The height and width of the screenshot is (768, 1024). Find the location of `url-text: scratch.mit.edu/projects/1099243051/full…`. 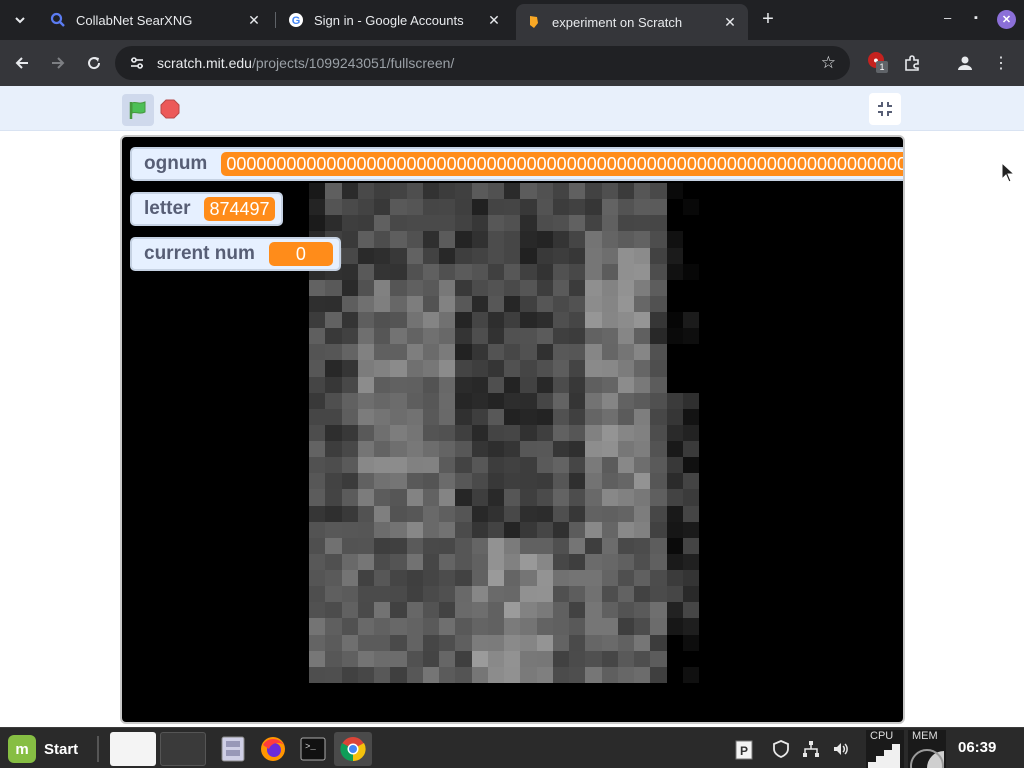

url-text: scratch.mit.edu/projects/1099243051/full… is located at coordinates (305, 63).